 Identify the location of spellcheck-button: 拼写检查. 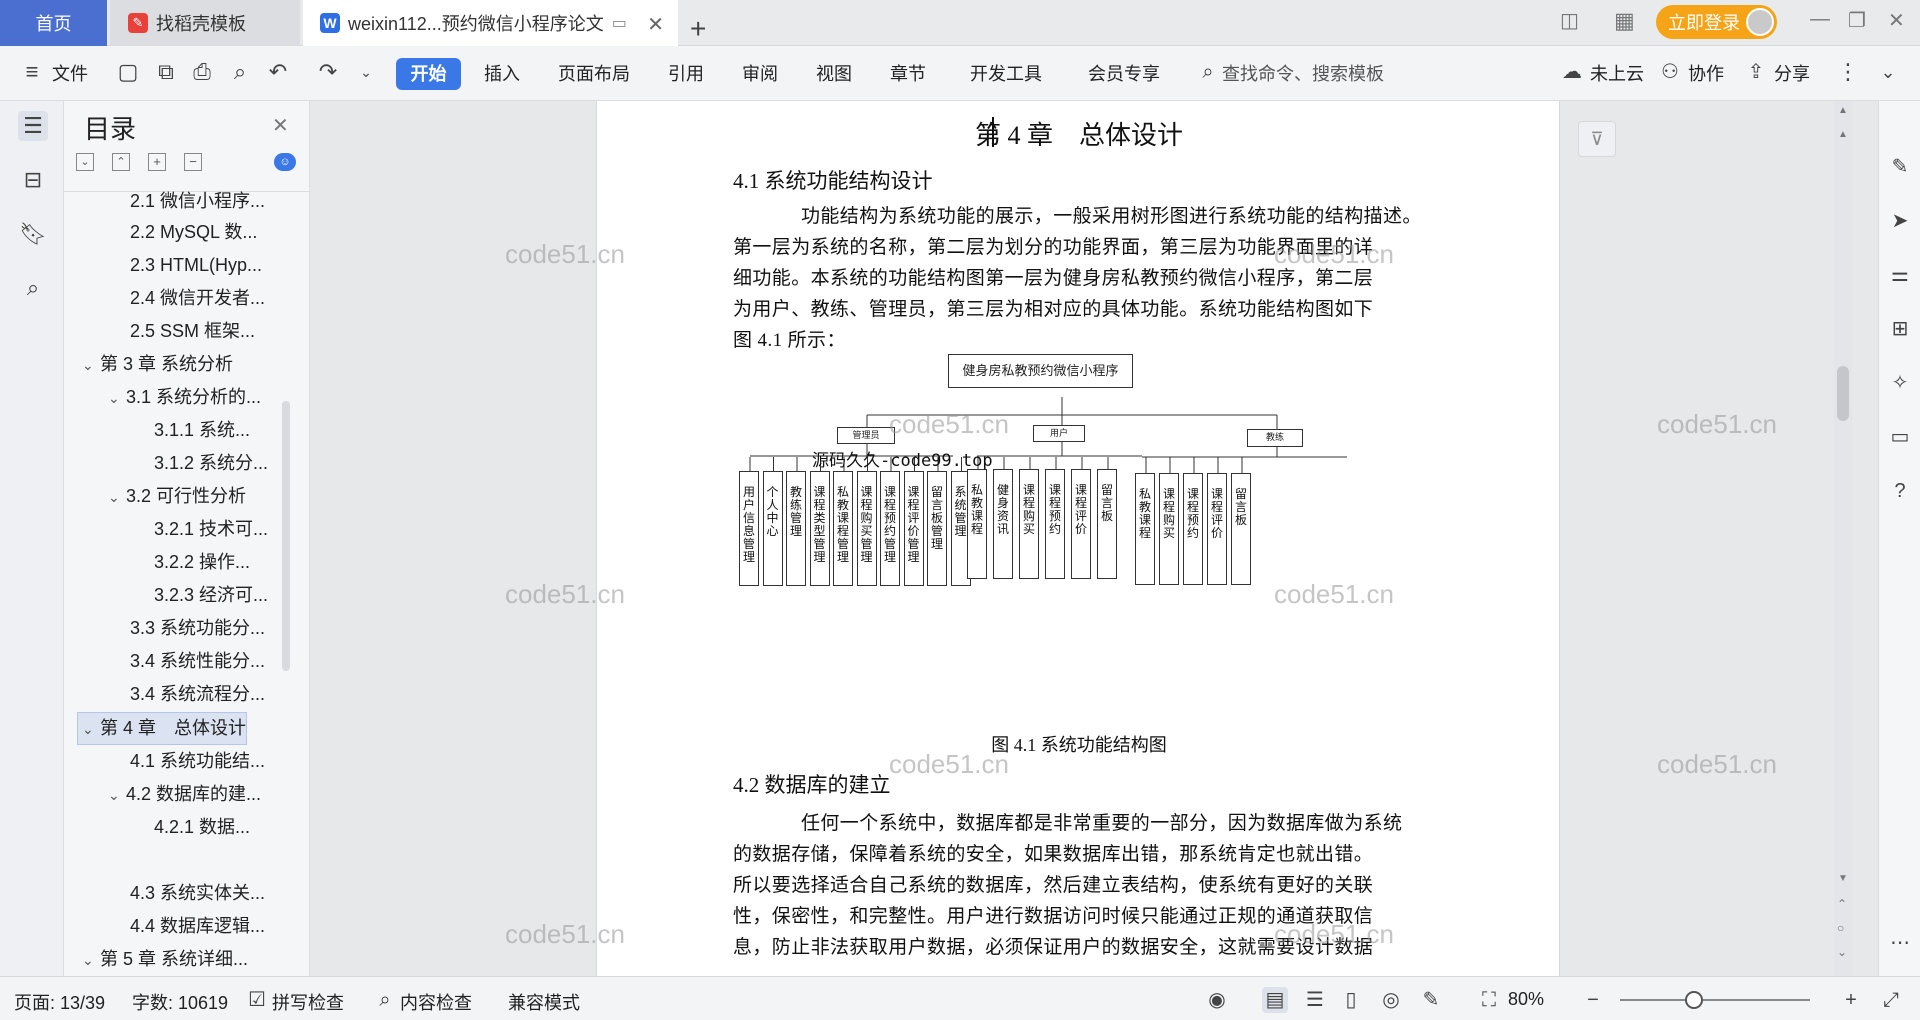
(308, 1002).